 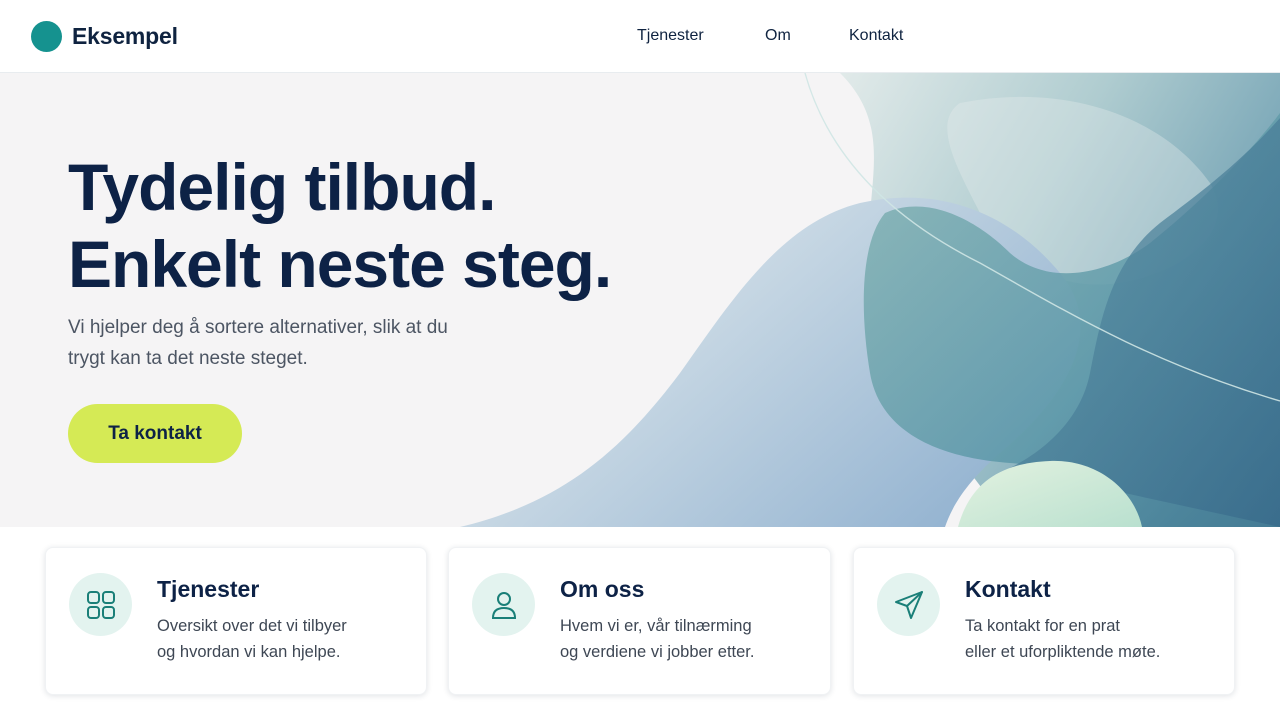 What do you see at coordinates (155, 433) in the screenshot?
I see `contact-cta-button: Ta kontakt` at bounding box center [155, 433].